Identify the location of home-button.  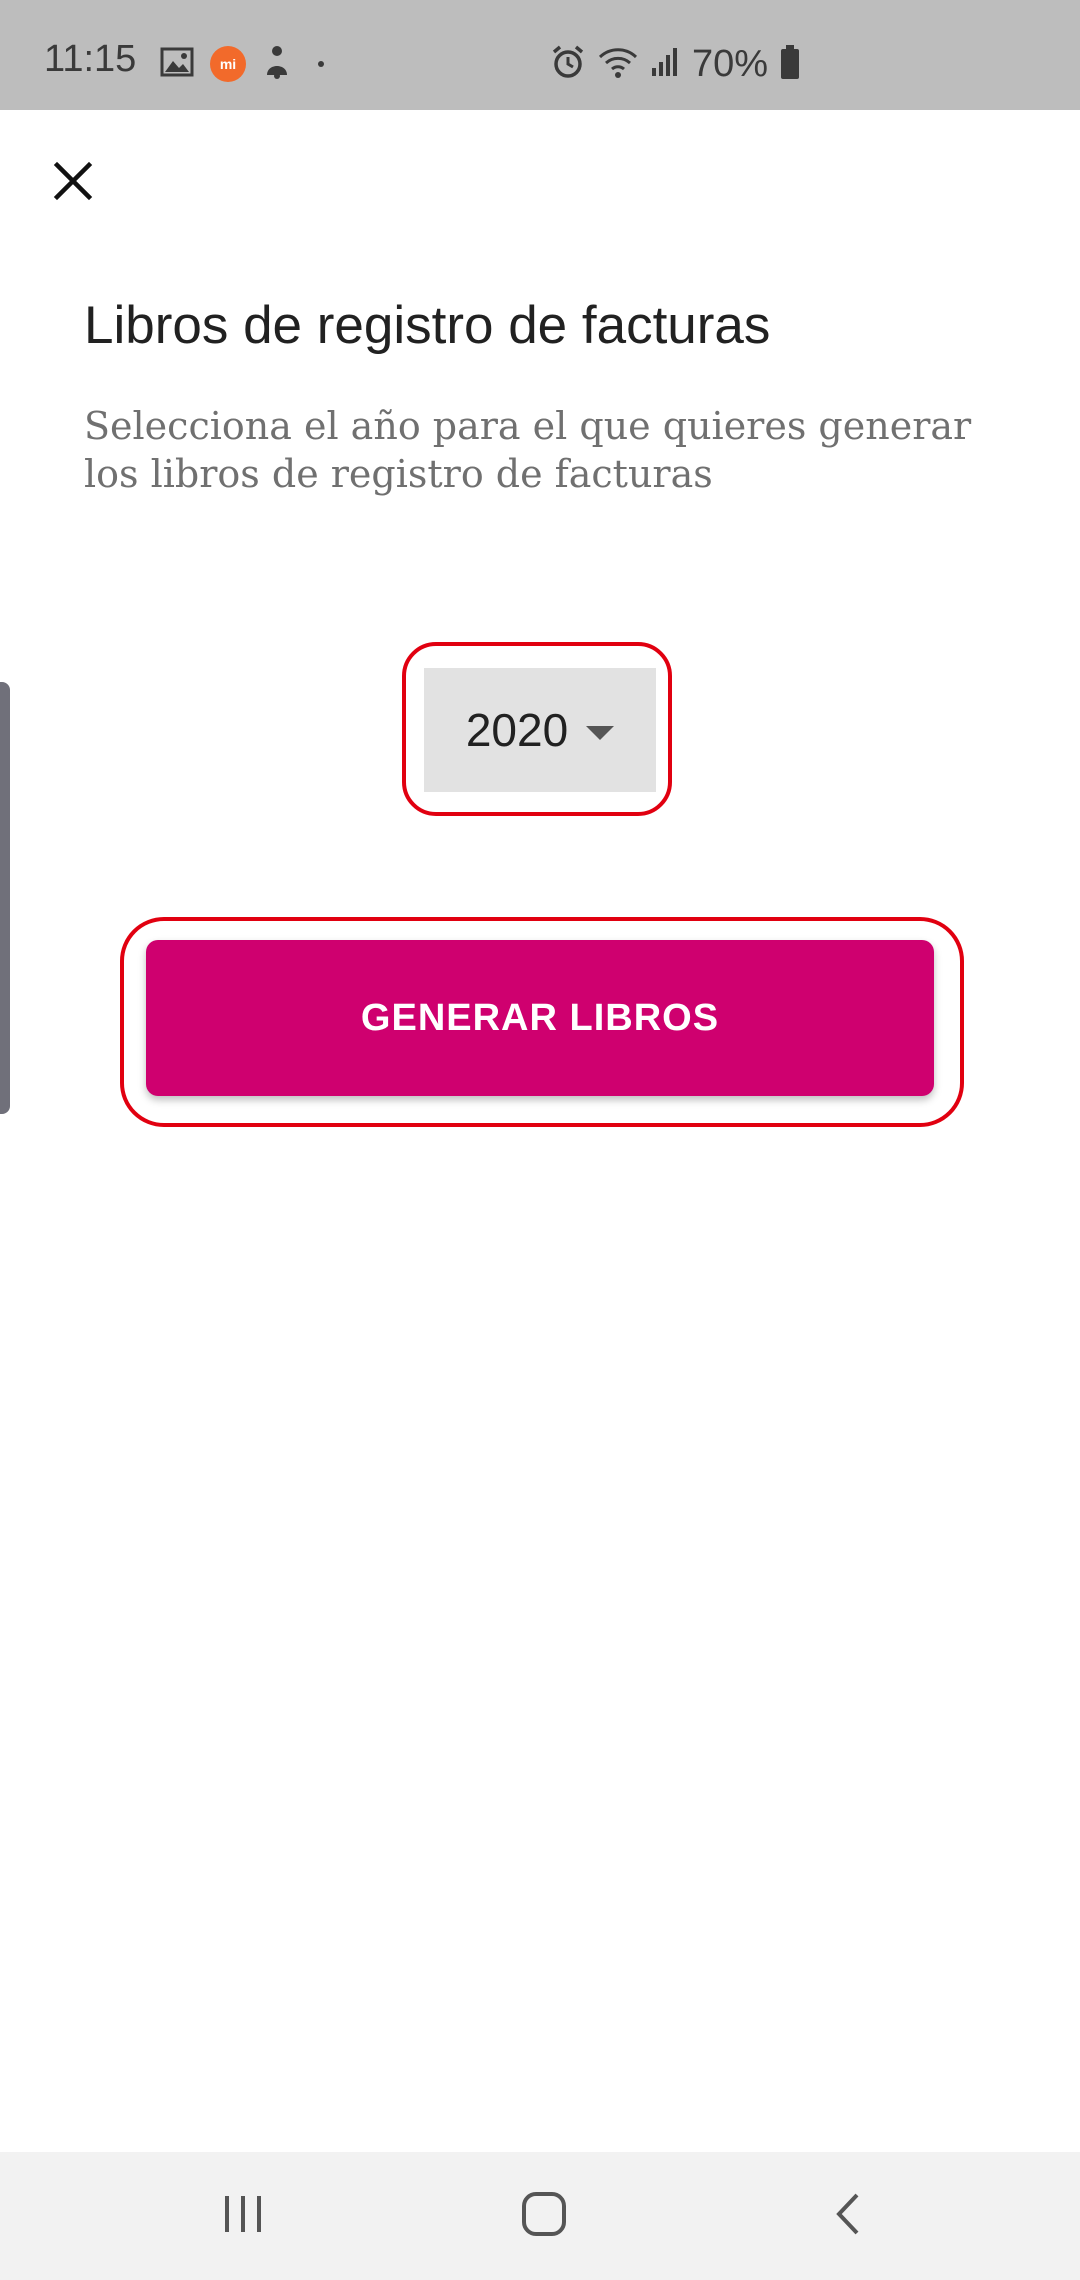
(544, 2216).